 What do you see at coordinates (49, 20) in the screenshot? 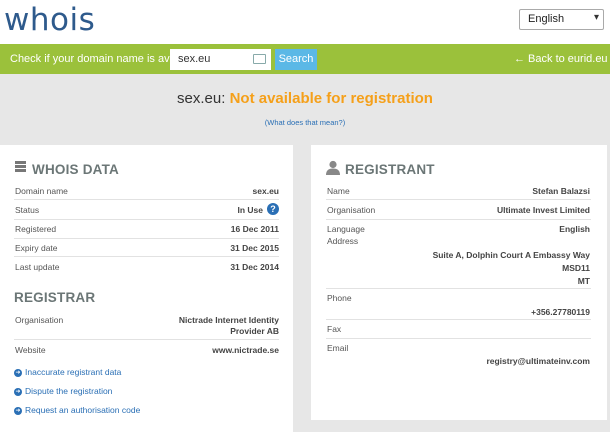
I see `whois-logo: whois` at bounding box center [49, 20].